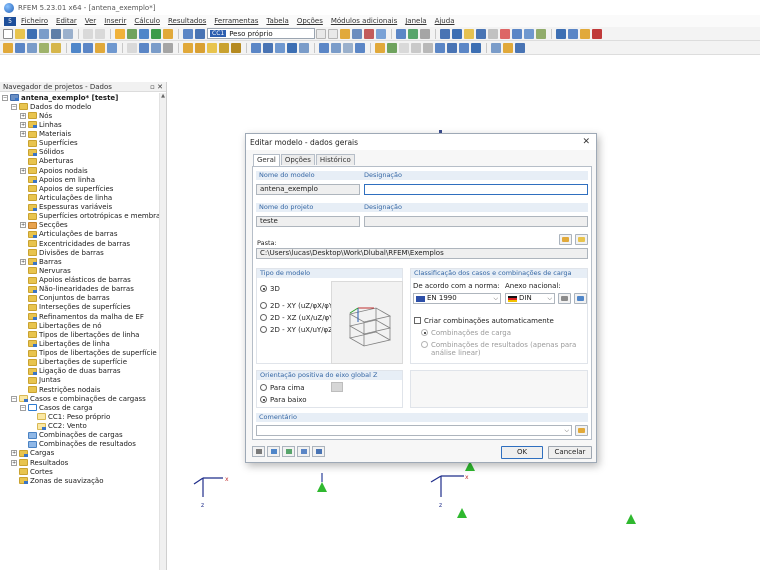  What do you see at coordinates (83, 216) in the screenshot?
I see `tree-item: Superfícies ortotrópicas e membra` at bounding box center [83, 216].